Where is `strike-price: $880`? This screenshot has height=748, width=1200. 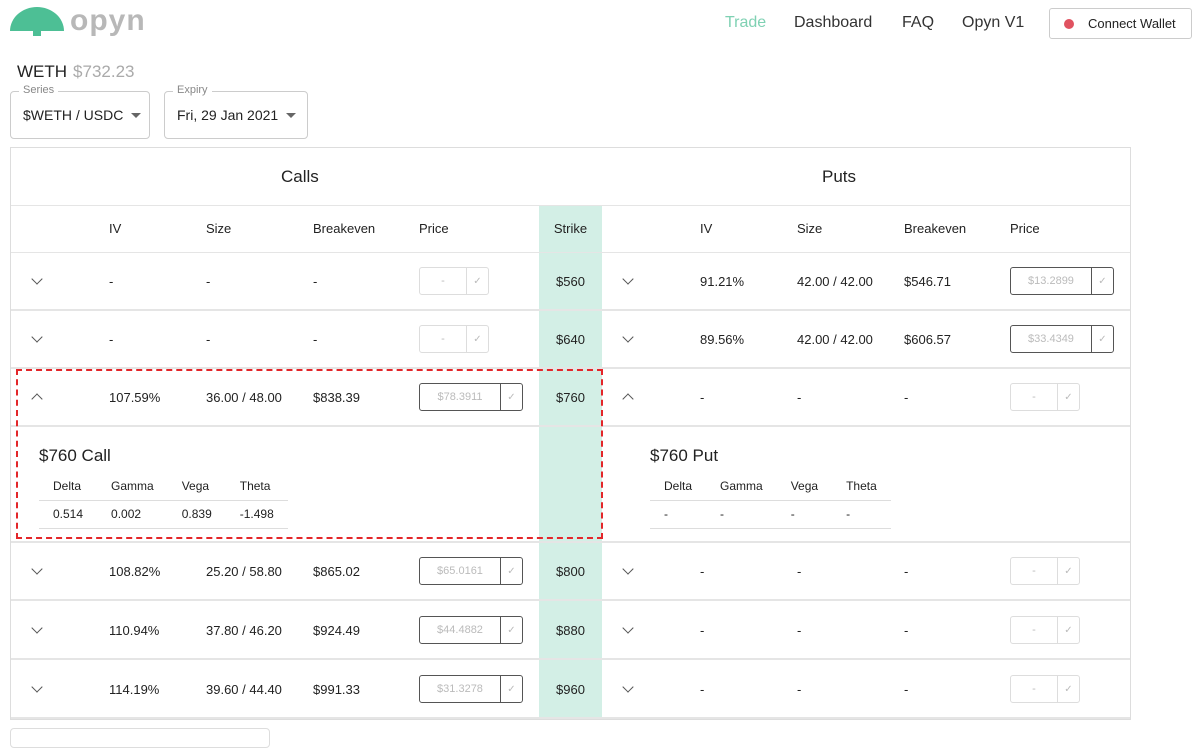 strike-price: $880 is located at coordinates (570, 630).